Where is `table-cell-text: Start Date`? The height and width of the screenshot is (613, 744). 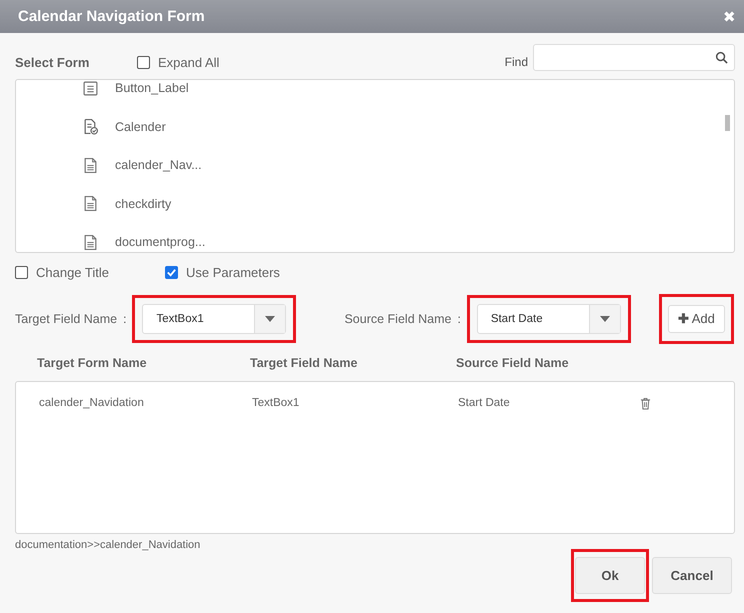 table-cell-text: Start Date is located at coordinates (484, 403).